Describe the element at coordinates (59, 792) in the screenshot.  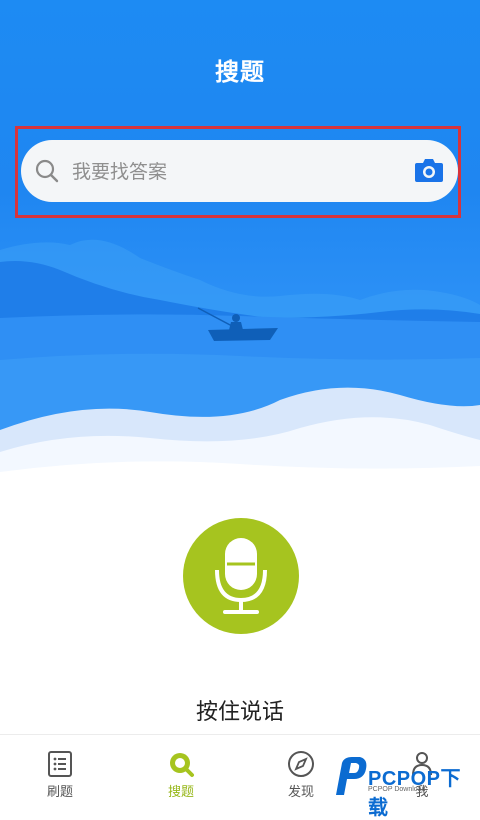
I see `tab-label: 刷题` at that location.